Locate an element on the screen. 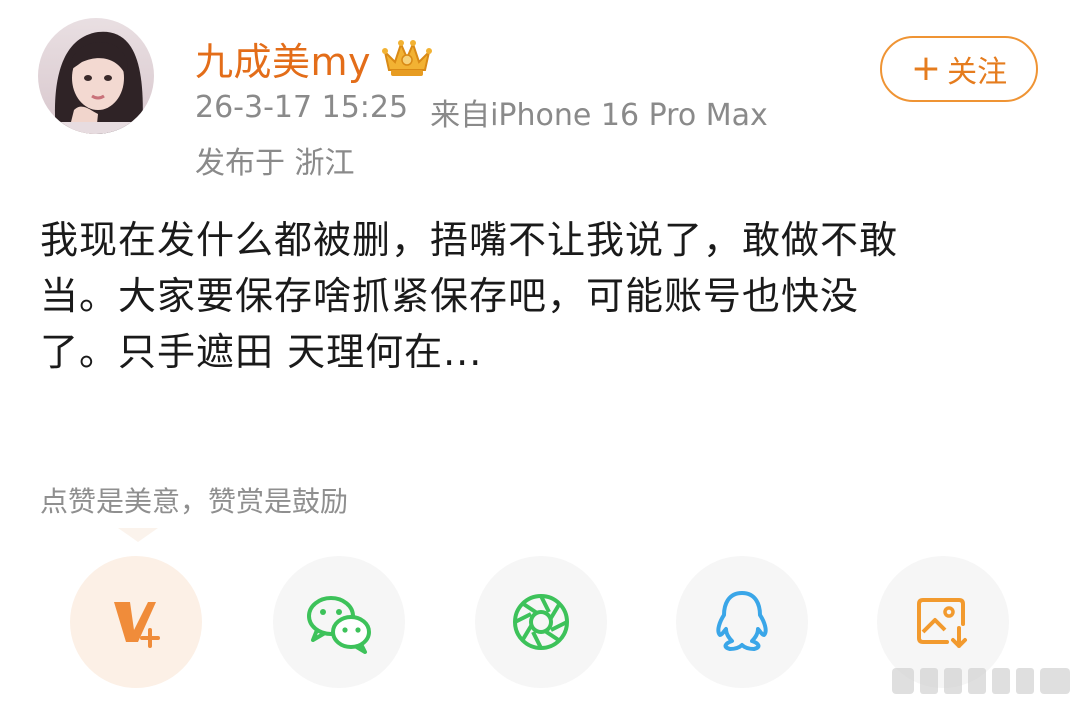 This screenshot has height=706, width=1080. post-meta: 26-3-17 15:25 来自iPhone 16 Pro Max is located at coordinates (481, 112).